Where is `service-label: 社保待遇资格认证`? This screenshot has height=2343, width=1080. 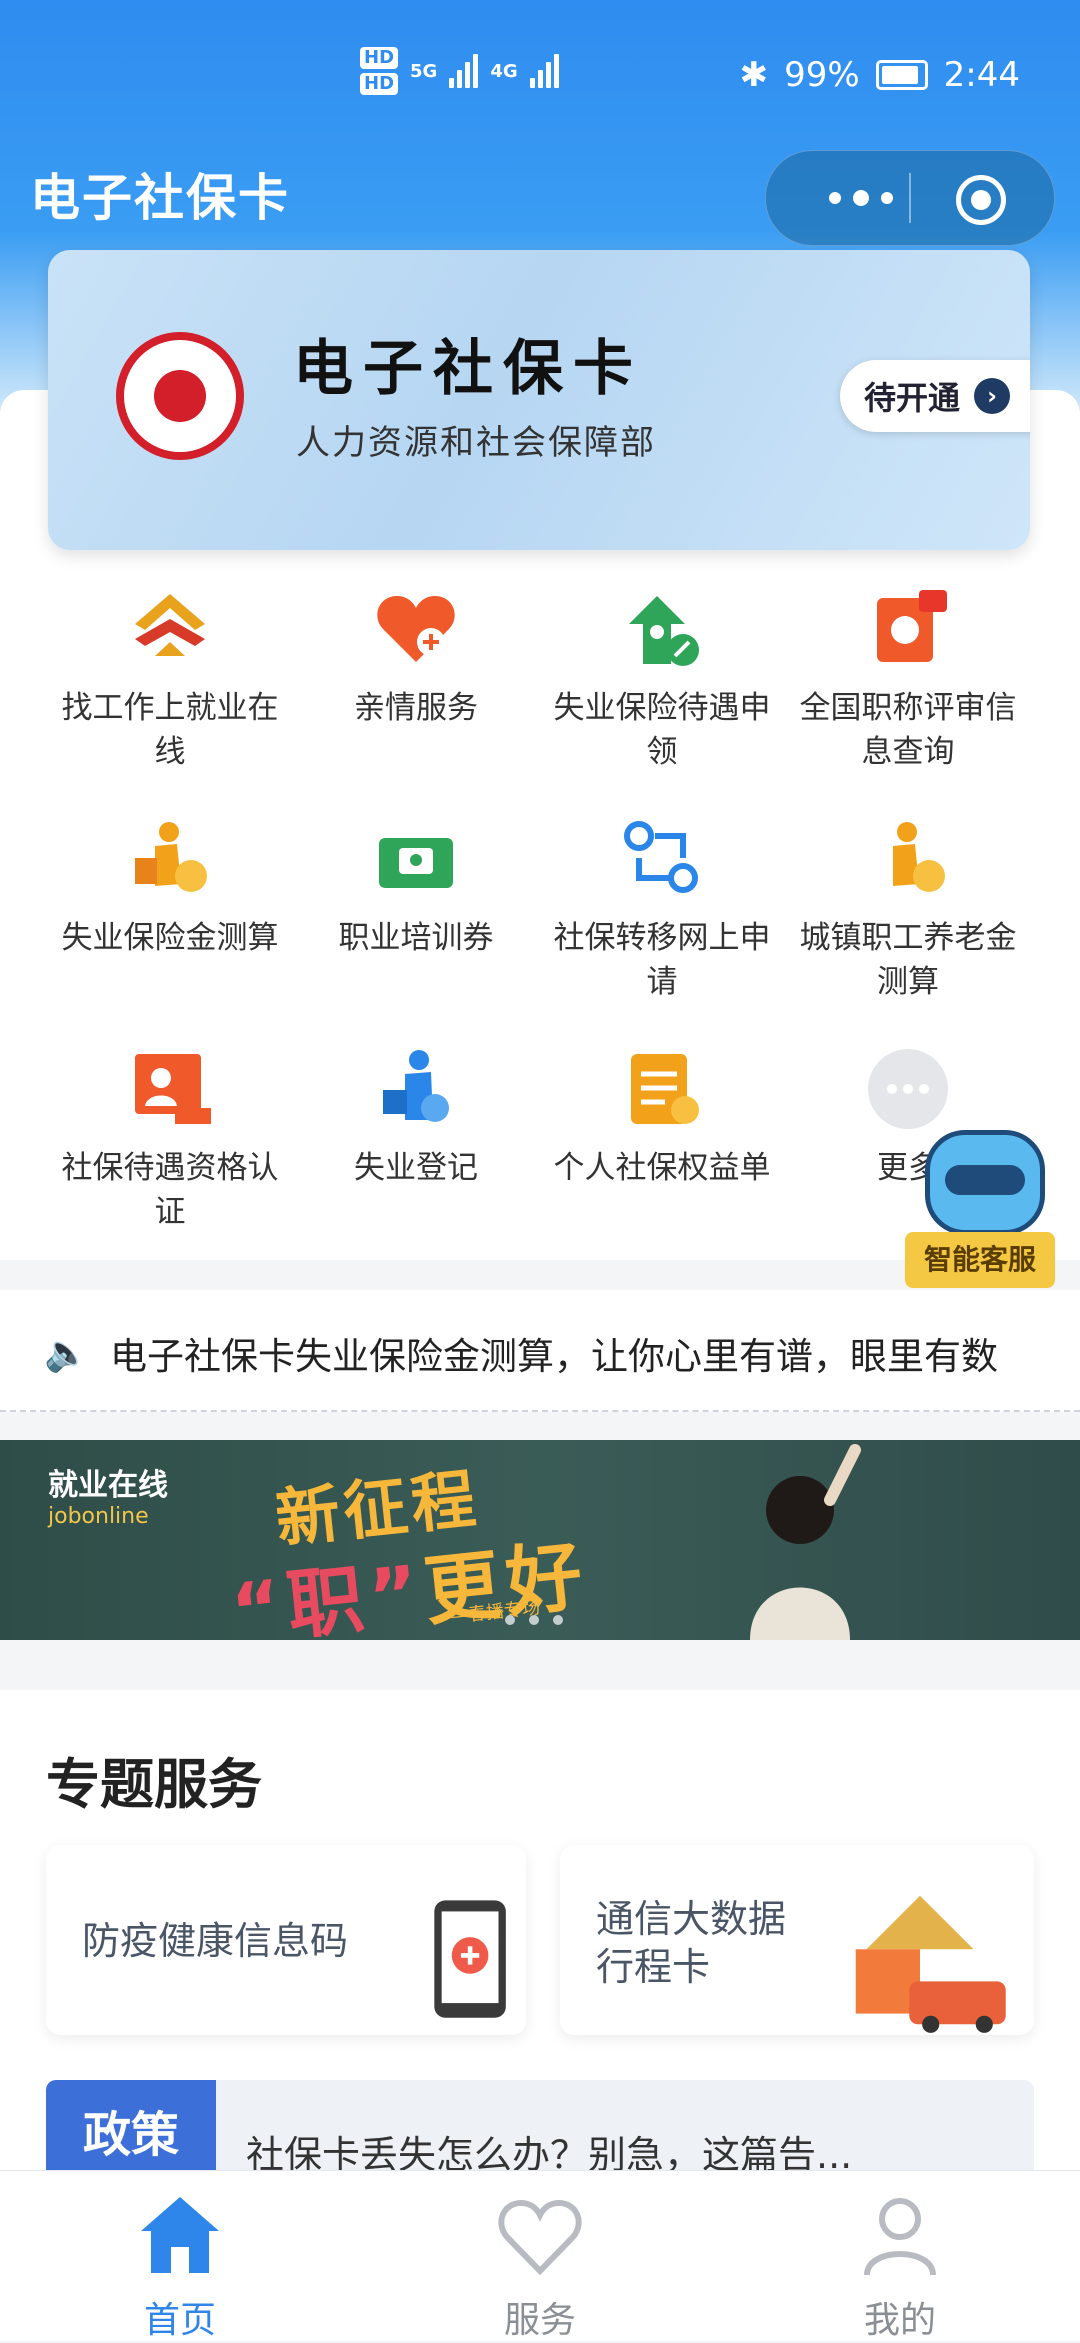
service-label: 社保待遇资格认证 is located at coordinates (170, 1190).